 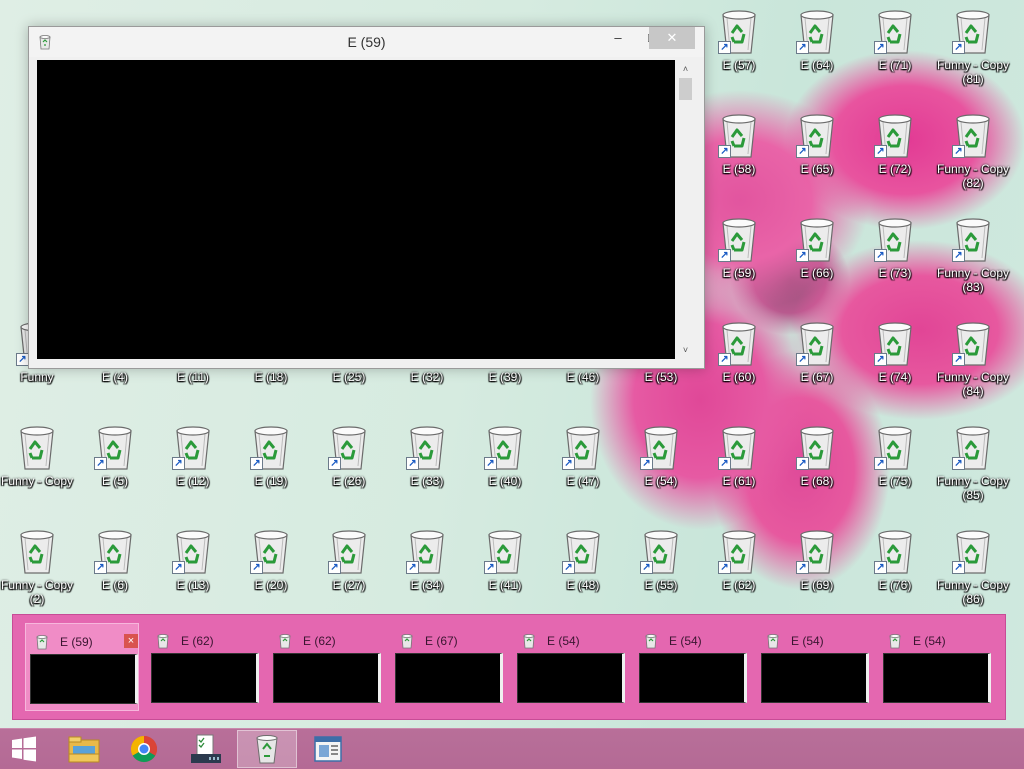 What do you see at coordinates (115, 464) in the screenshot?
I see `desktop-icon: ↗ E (5)` at bounding box center [115, 464].